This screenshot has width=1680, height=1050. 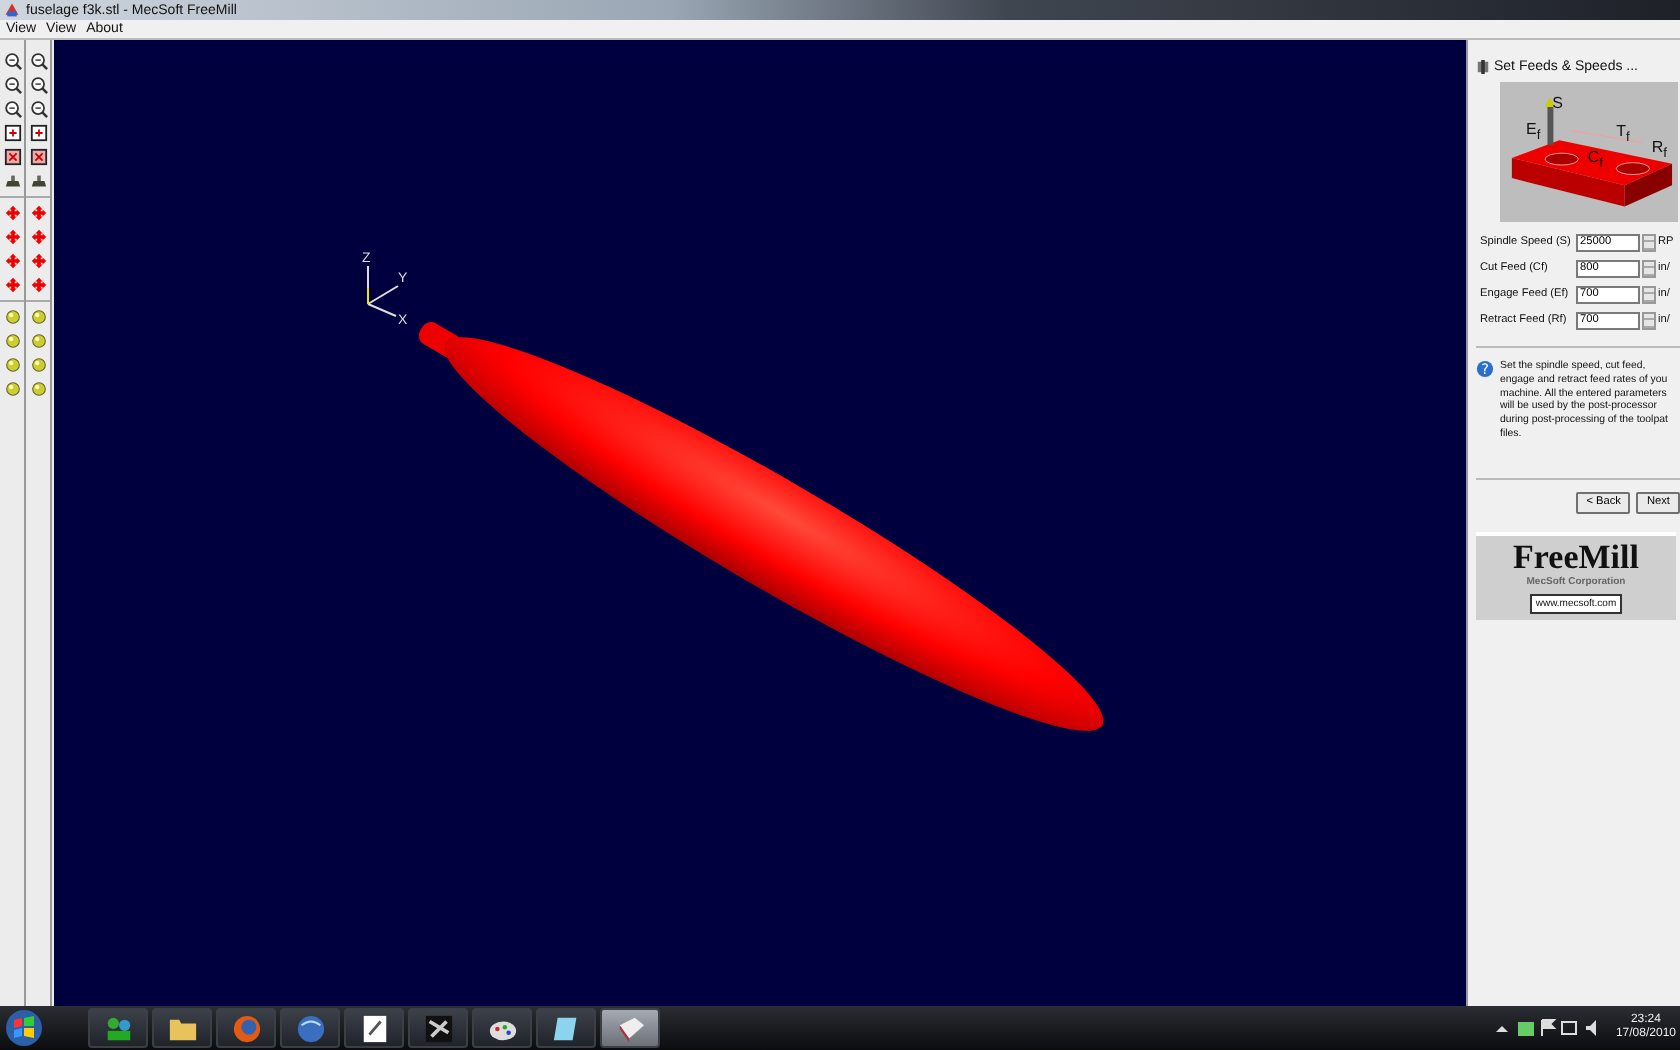 What do you see at coordinates (118, 1028) in the screenshot?
I see `people-icon` at bounding box center [118, 1028].